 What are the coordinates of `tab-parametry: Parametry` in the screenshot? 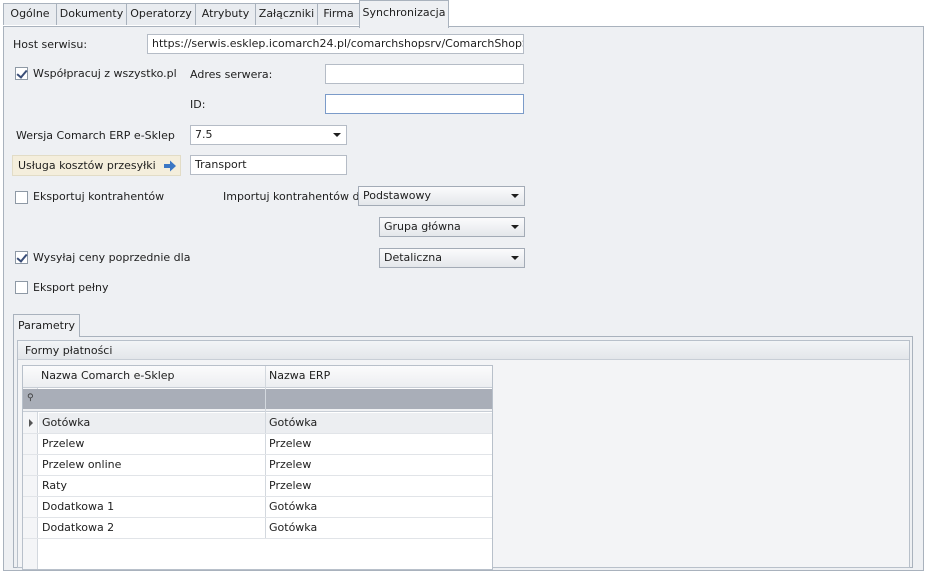 It's located at (46, 325).